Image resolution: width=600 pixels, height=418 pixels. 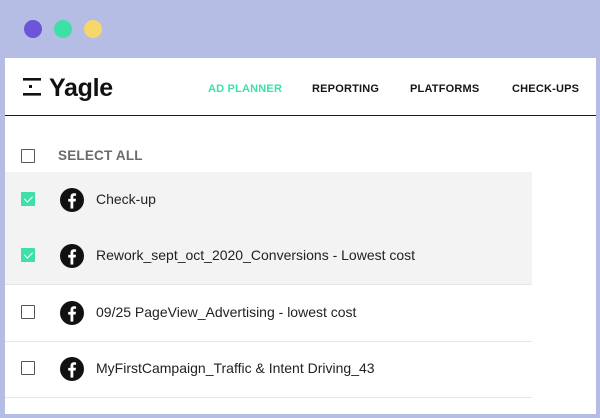 I want to click on brand-name: Yagle, so click(x=81, y=88).